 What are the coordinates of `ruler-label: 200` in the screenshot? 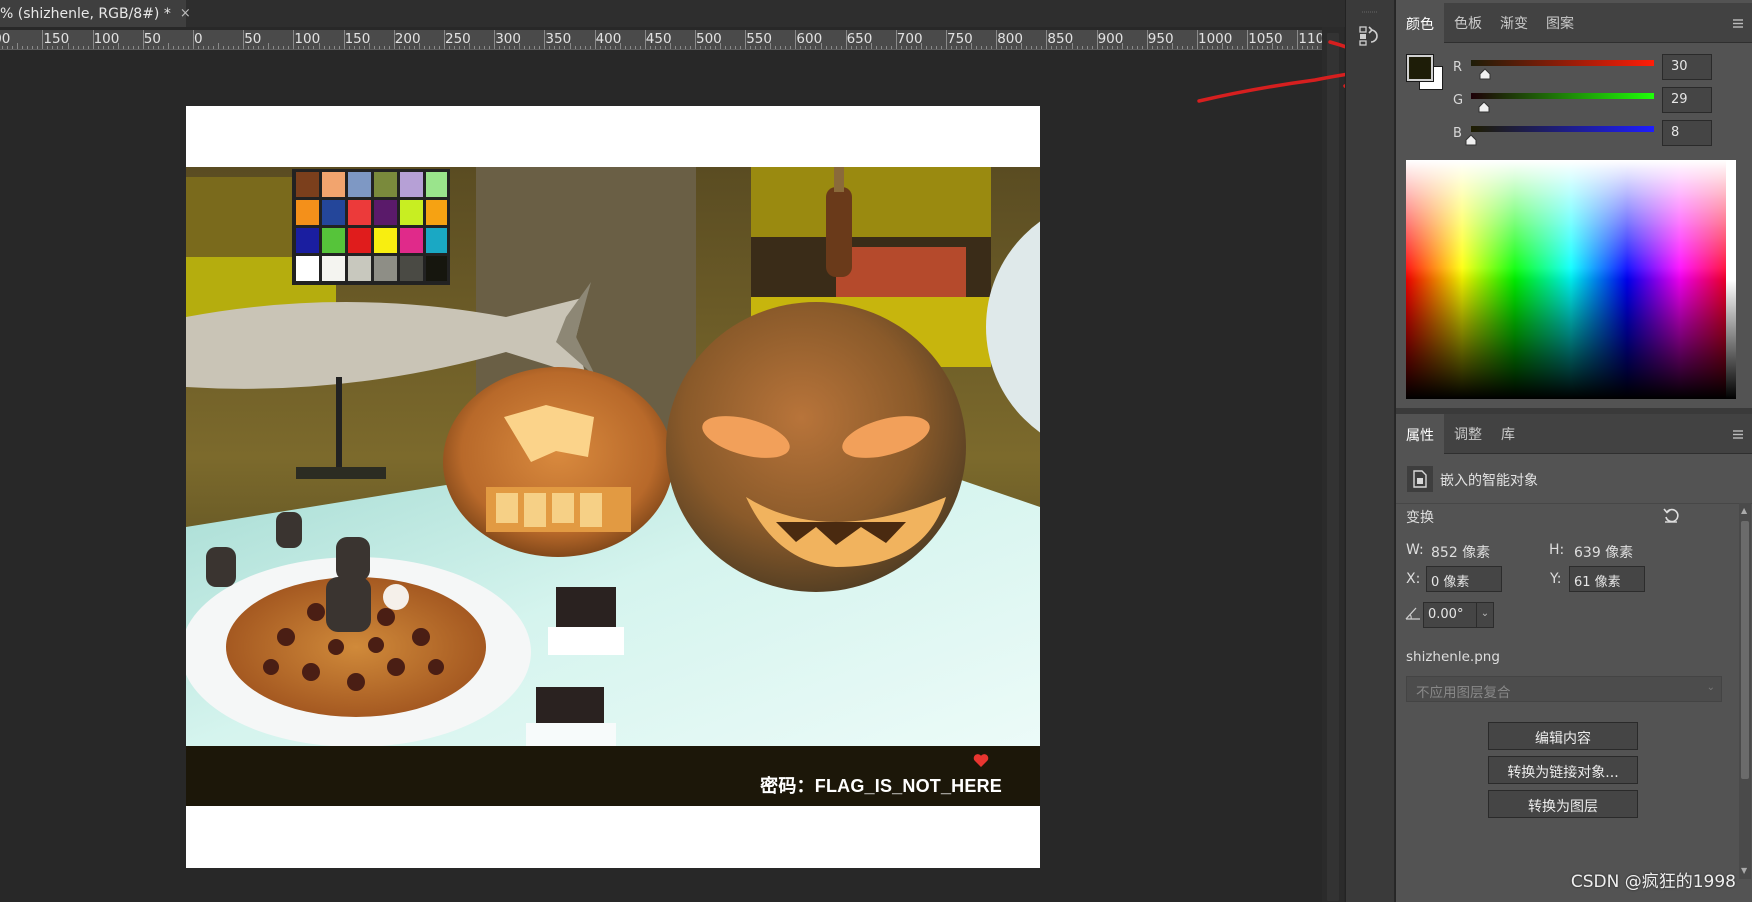 It's located at (407, 39).